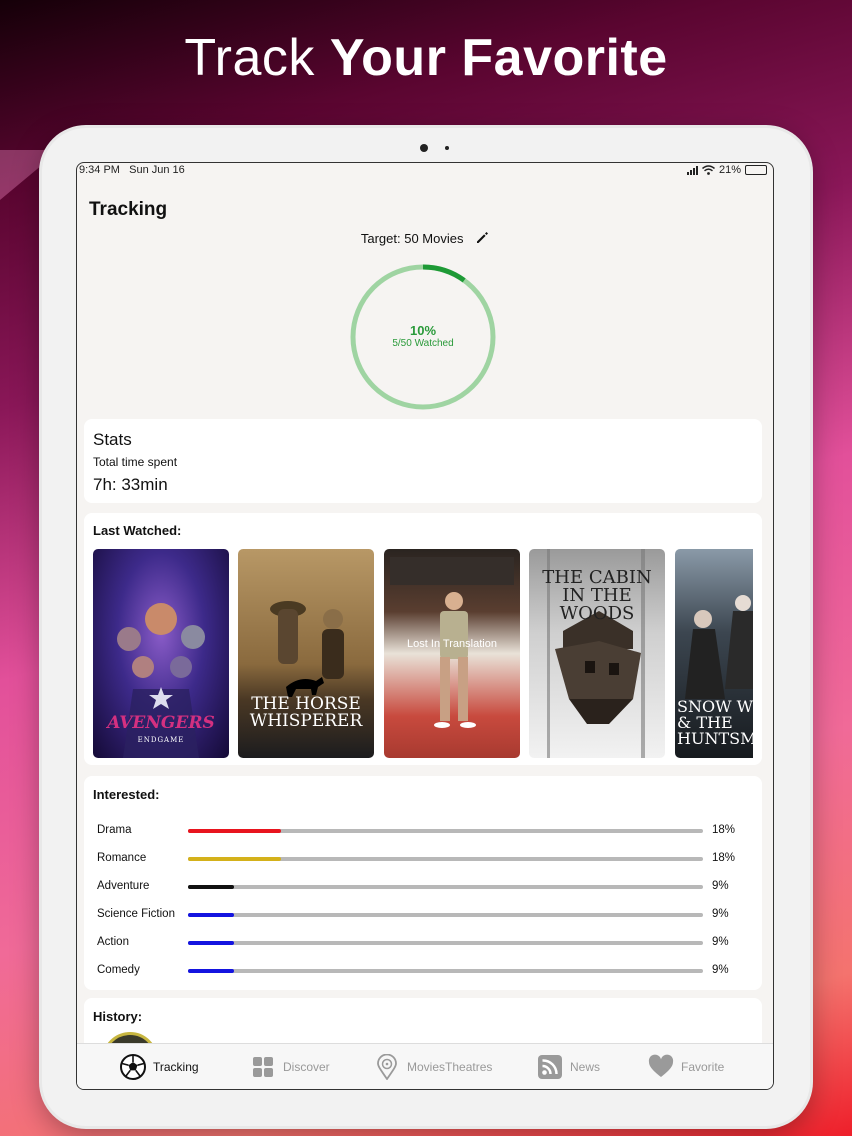 The image size is (852, 1136). What do you see at coordinates (306, 1067) in the screenshot?
I see `tab-discover-label: Discover` at bounding box center [306, 1067].